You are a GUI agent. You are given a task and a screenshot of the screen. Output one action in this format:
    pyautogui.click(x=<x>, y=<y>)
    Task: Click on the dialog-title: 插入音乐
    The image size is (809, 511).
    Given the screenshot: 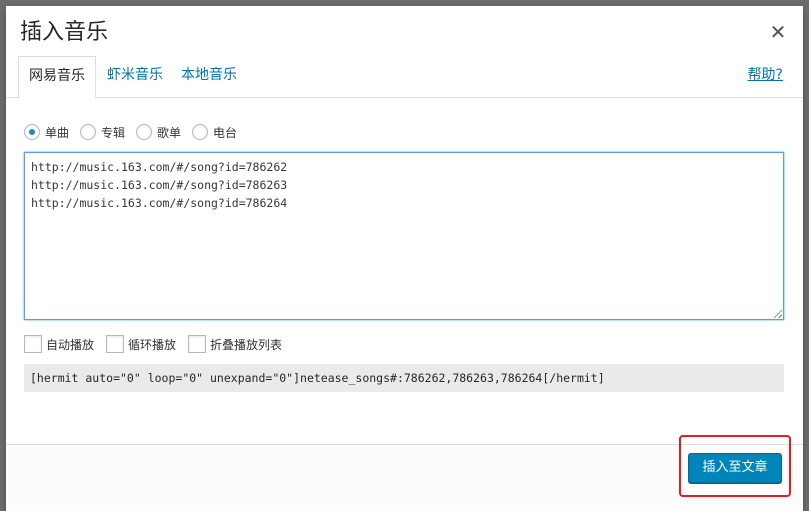 What is the action you would take?
    pyautogui.click(x=64, y=32)
    